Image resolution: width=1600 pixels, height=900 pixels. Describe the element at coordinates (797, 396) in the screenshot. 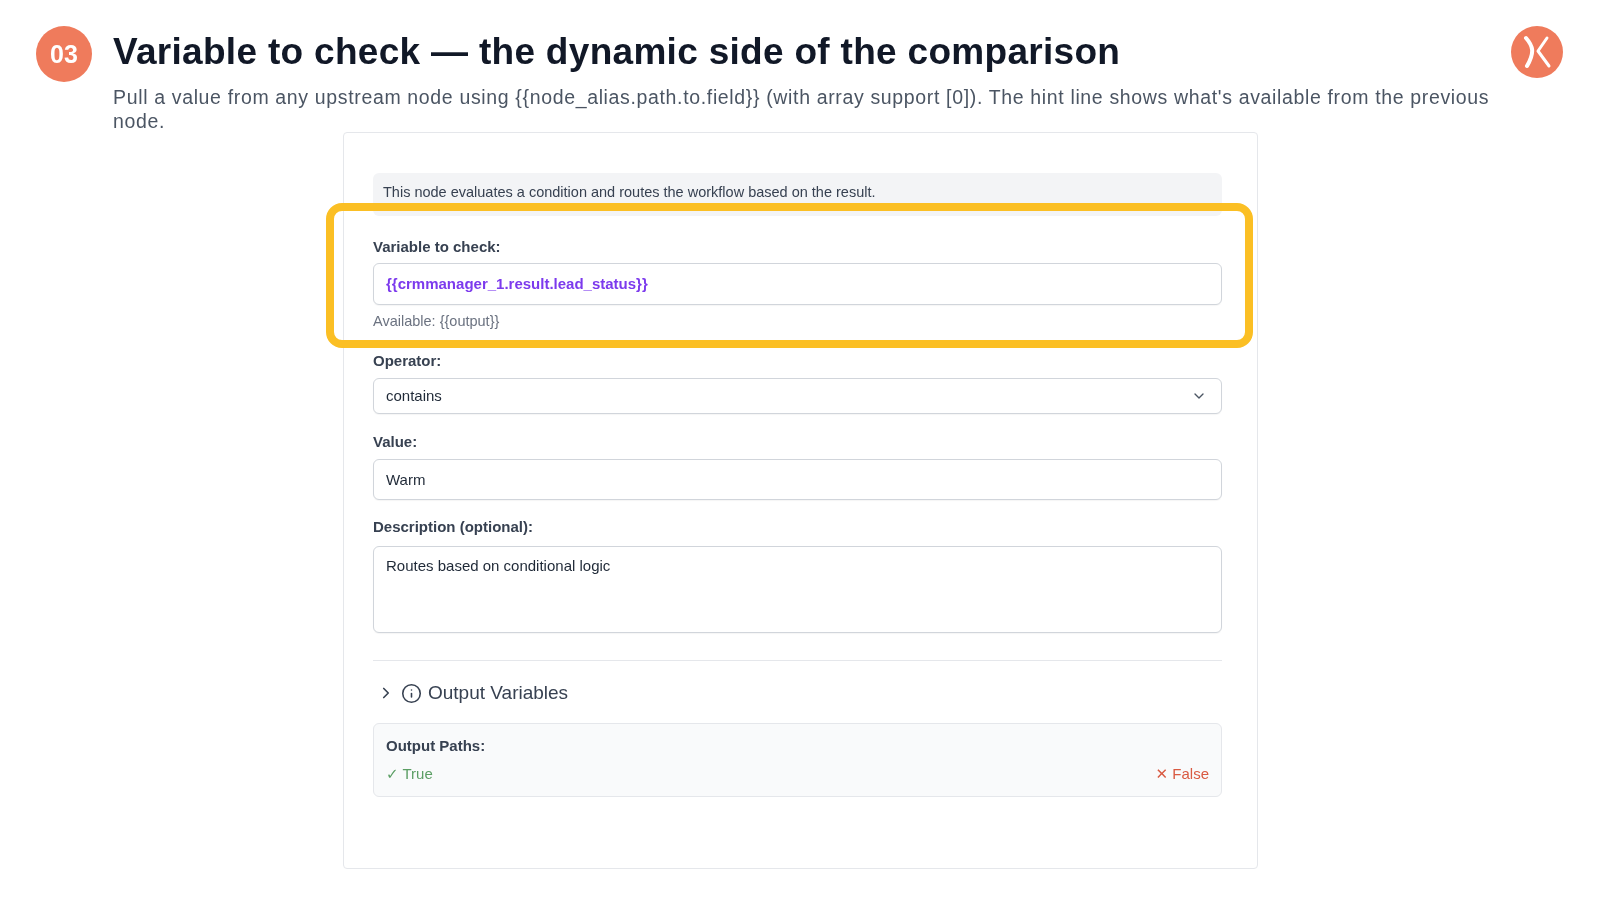

I see `operator-select: contains` at that location.